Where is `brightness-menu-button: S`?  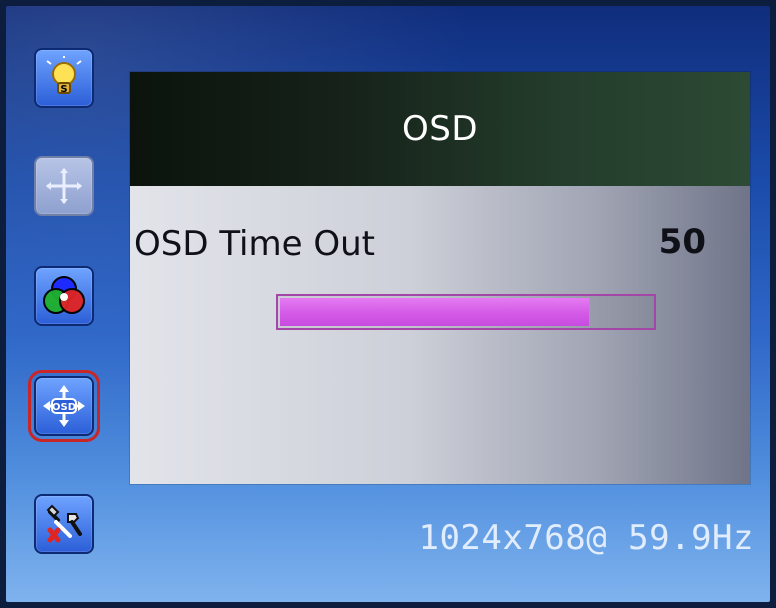
brightness-menu-button: S is located at coordinates (64, 78).